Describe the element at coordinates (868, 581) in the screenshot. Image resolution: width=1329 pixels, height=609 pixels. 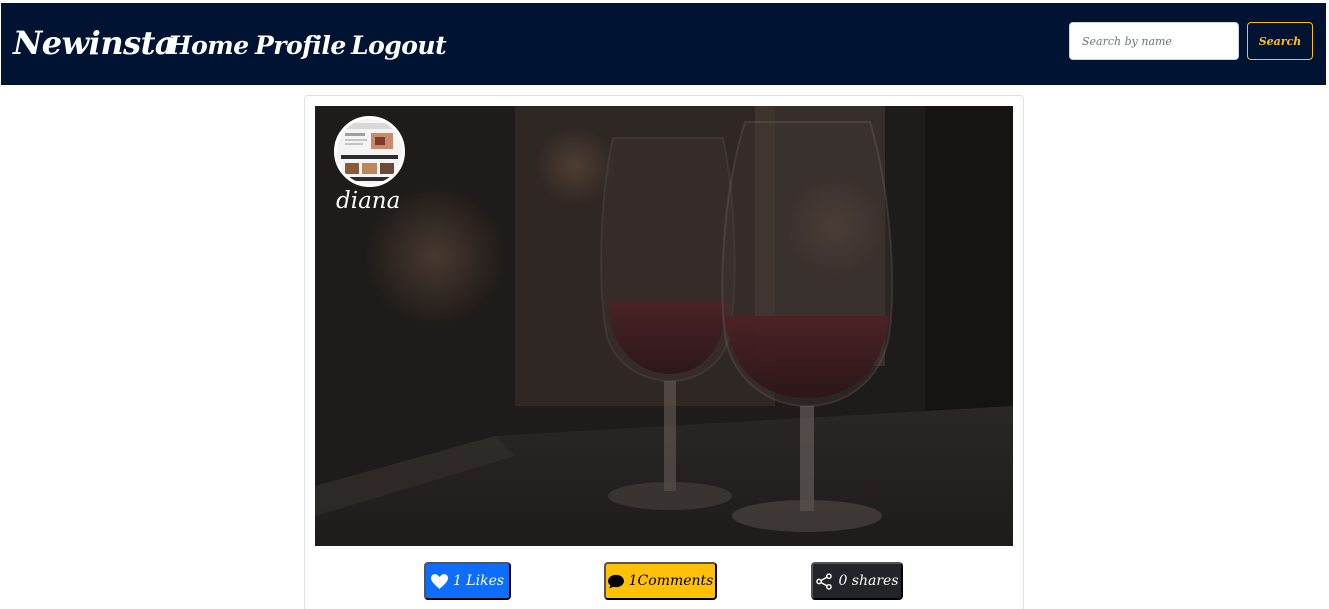
I see `share-count-label: 0 shares` at that location.